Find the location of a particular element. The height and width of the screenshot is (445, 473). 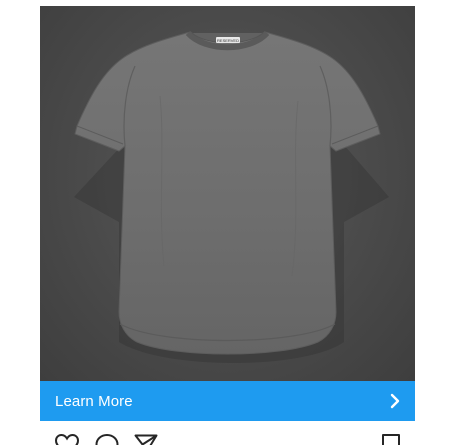

like-button is located at coordinates (69, 438).